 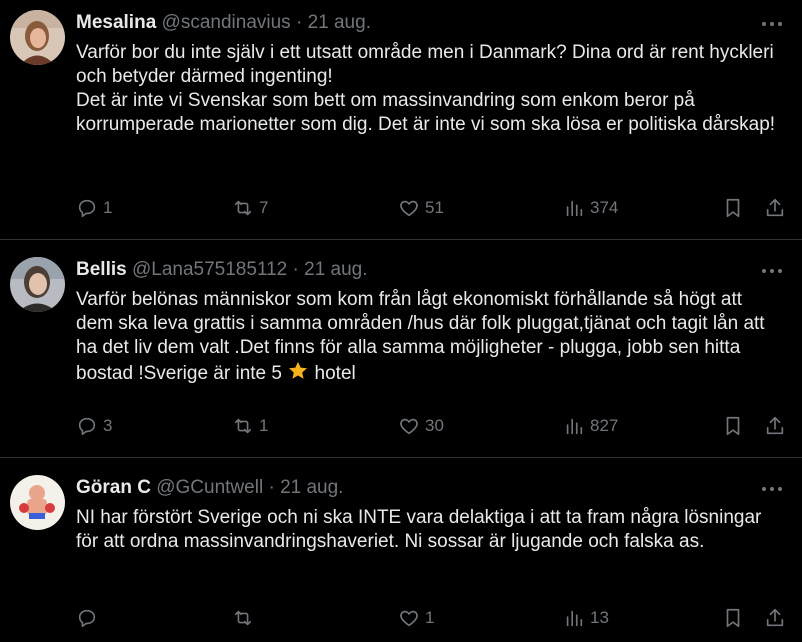 I want to click on display-name: Bellis, so click(x=101, y=269).